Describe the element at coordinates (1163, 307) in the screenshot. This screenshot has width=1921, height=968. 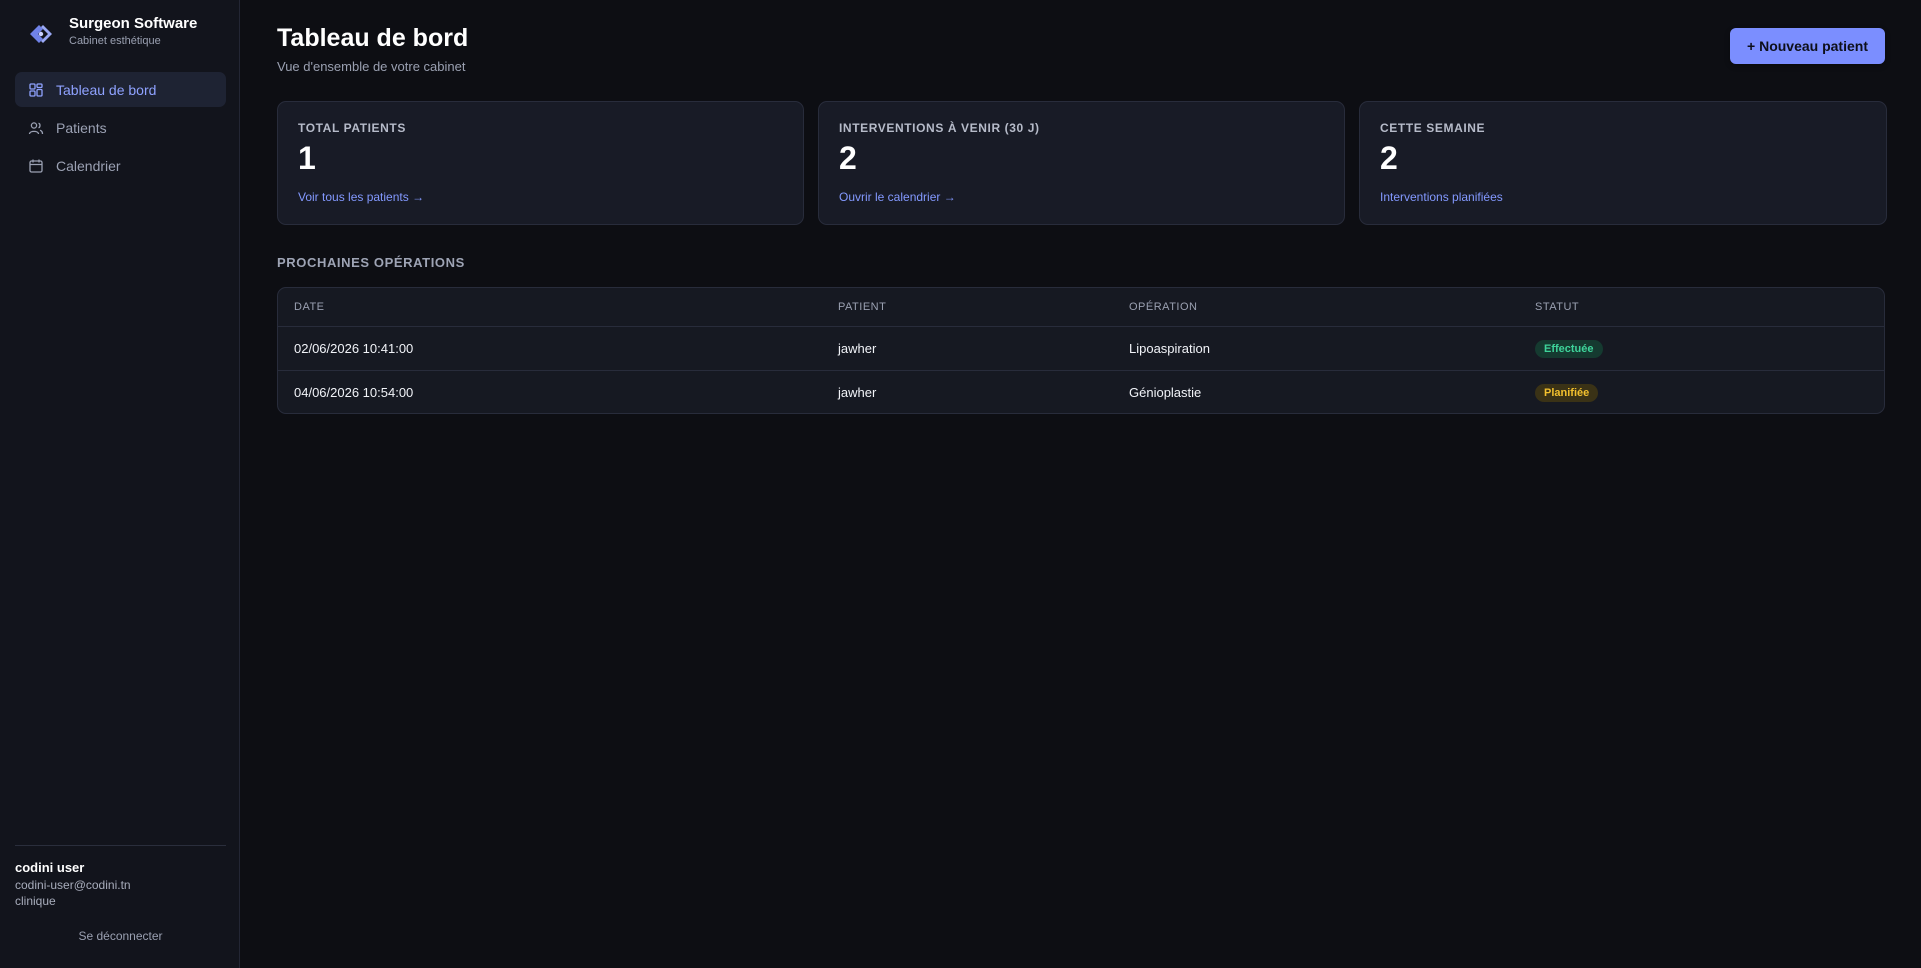
I see `column-header-operation: Opération` at that location.